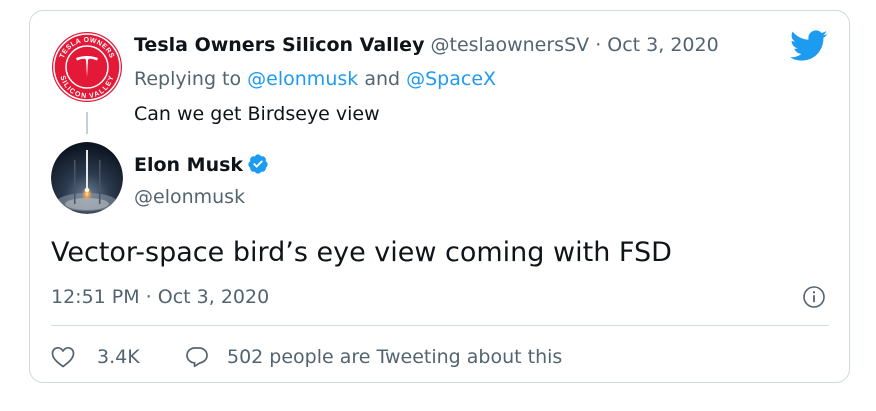  What do you see at coordinates (258, 164) in the screenshot?
I see `verified-badge-icon` at bounding box center [258, 164].